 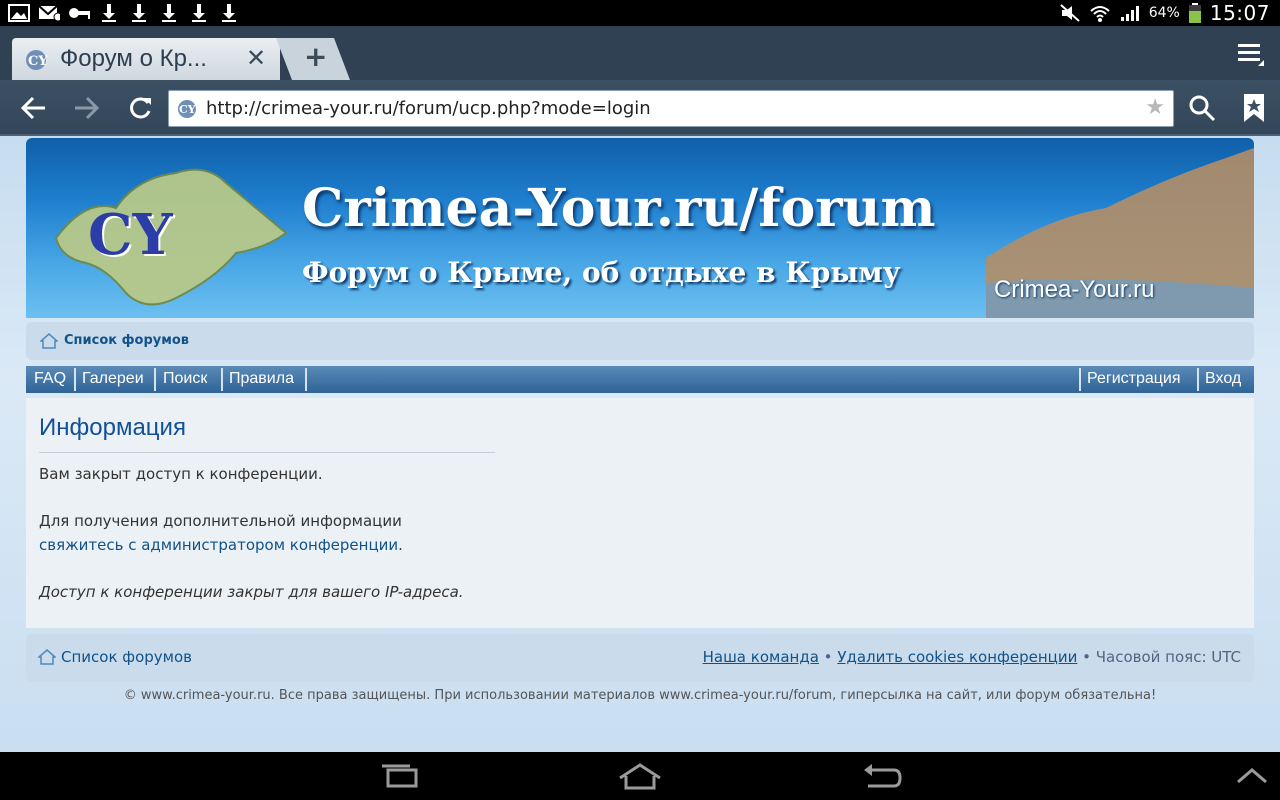 What do you see at coordinates (1070, 13) in the screenshot?
I see `mute-icon` at bounding box center [1070, 13].